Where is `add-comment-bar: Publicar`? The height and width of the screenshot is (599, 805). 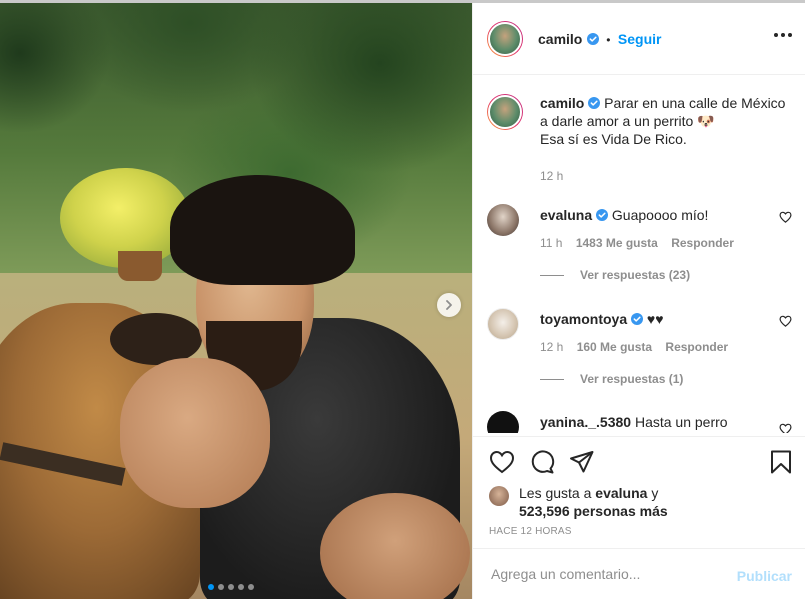 add-comment-bar: Publicar is located at coordinates (639, 573).